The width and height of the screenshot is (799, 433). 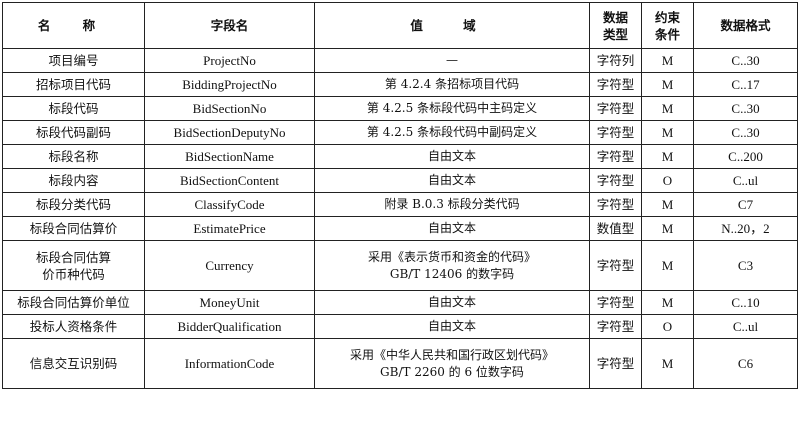 I want to click on cell-range-text: 采用《表示货币和资金的代码》, so click(x=451, y=256).